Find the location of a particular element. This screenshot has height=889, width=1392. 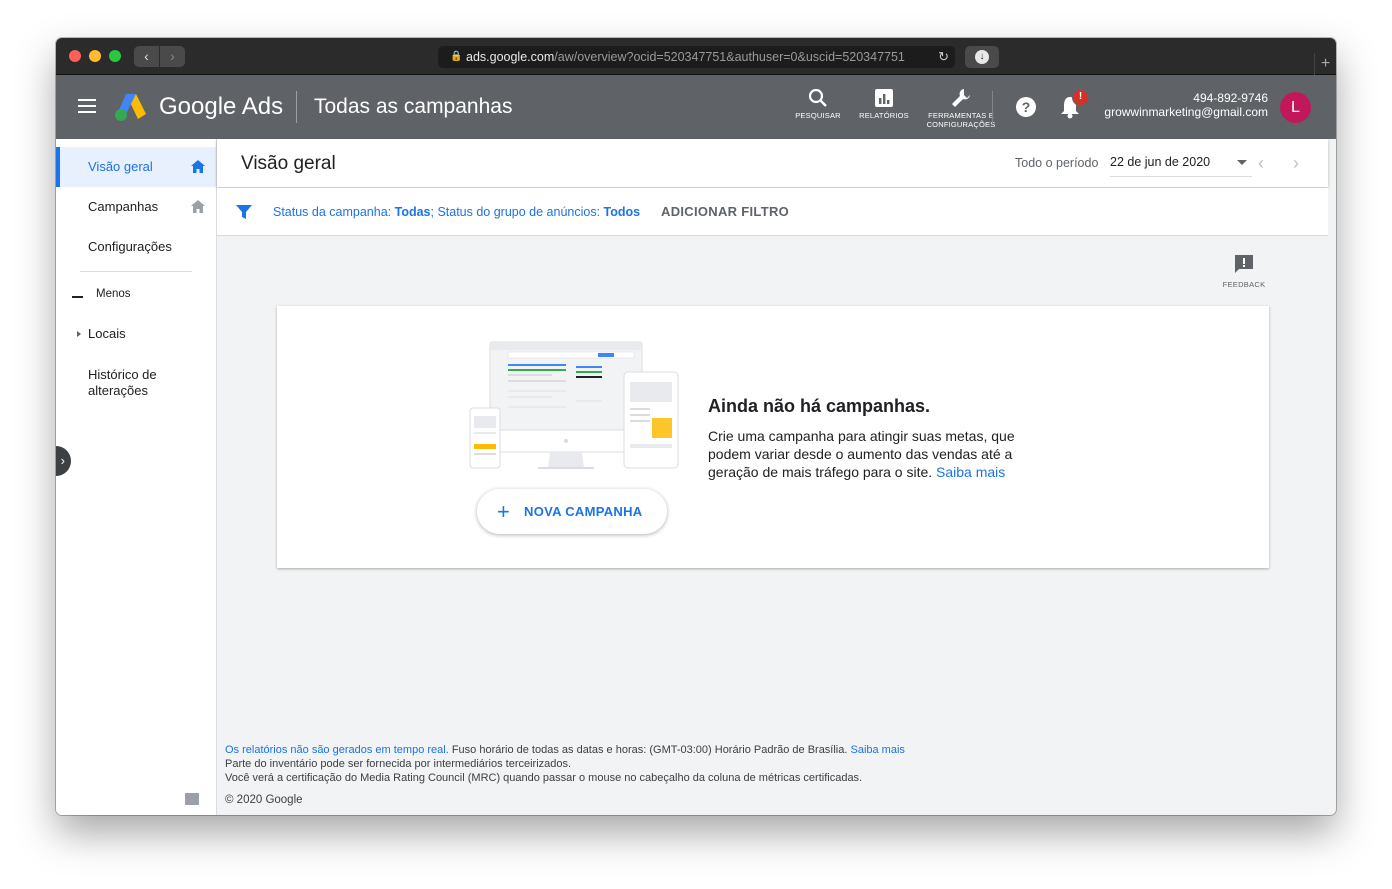

search-button: PESQUISAR is located at coordinates (818, 103).